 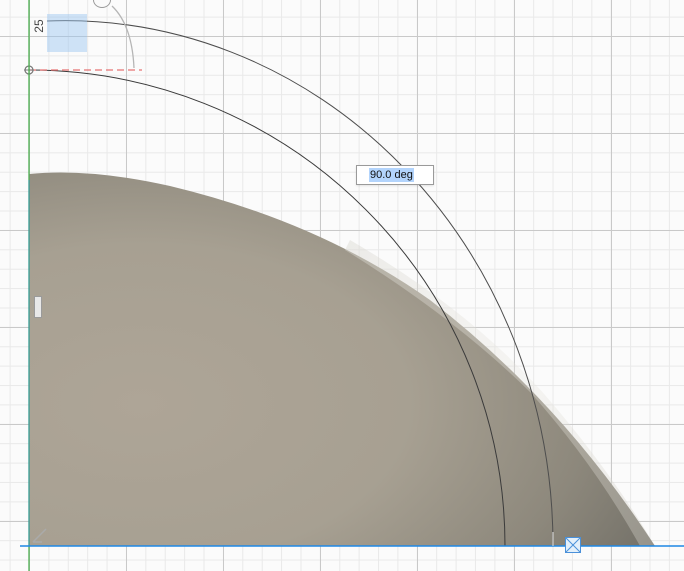 What do you see at coordinates (67, 33) in the screenshot?
I see `dimension-highlight` at bounding box center [67, 33].